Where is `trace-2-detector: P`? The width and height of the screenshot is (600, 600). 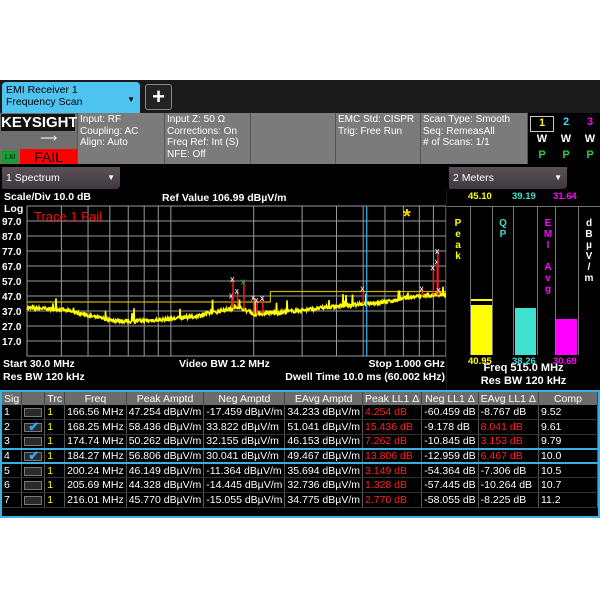 trace-2-detector: P is located at coordinates (566, 155).